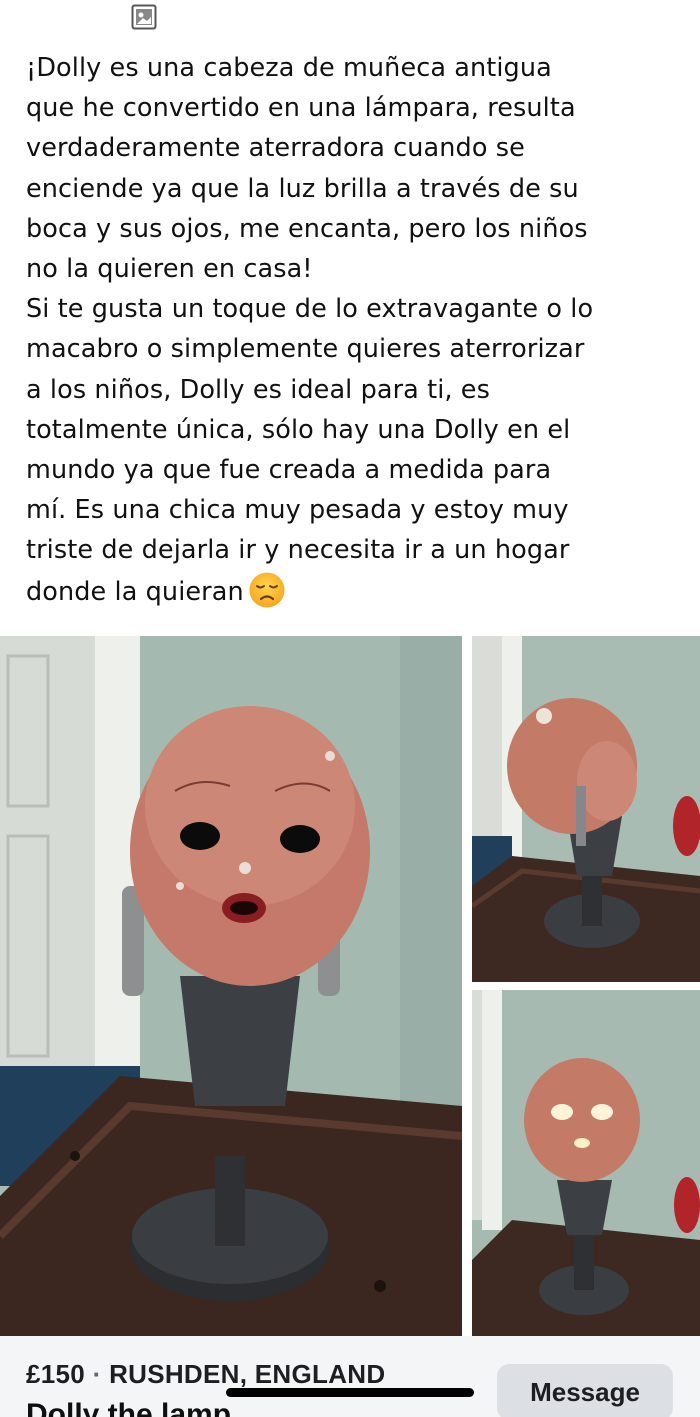 This screenshot has height=1417, width=700. What do you see at coordinates (267, 590) in the screenshot?
I see `disappointed-face-icon` at bounding box center [267, 590].